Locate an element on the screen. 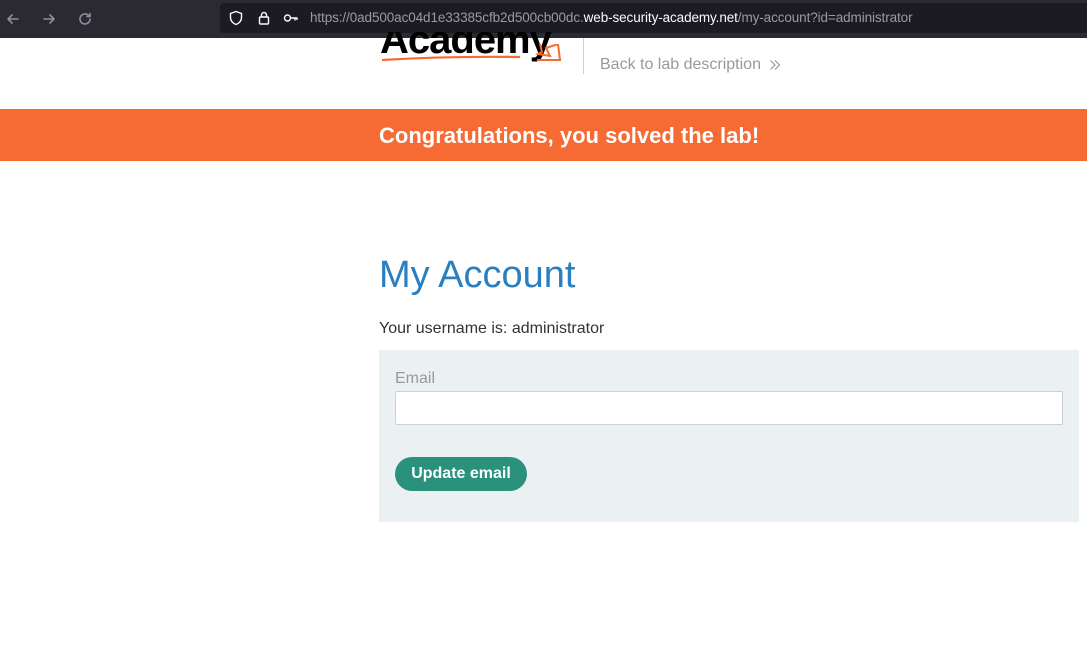 The width and height of the screenshot is (1087, 659). forward-arrow-icon is located at coordinates (49, 19).